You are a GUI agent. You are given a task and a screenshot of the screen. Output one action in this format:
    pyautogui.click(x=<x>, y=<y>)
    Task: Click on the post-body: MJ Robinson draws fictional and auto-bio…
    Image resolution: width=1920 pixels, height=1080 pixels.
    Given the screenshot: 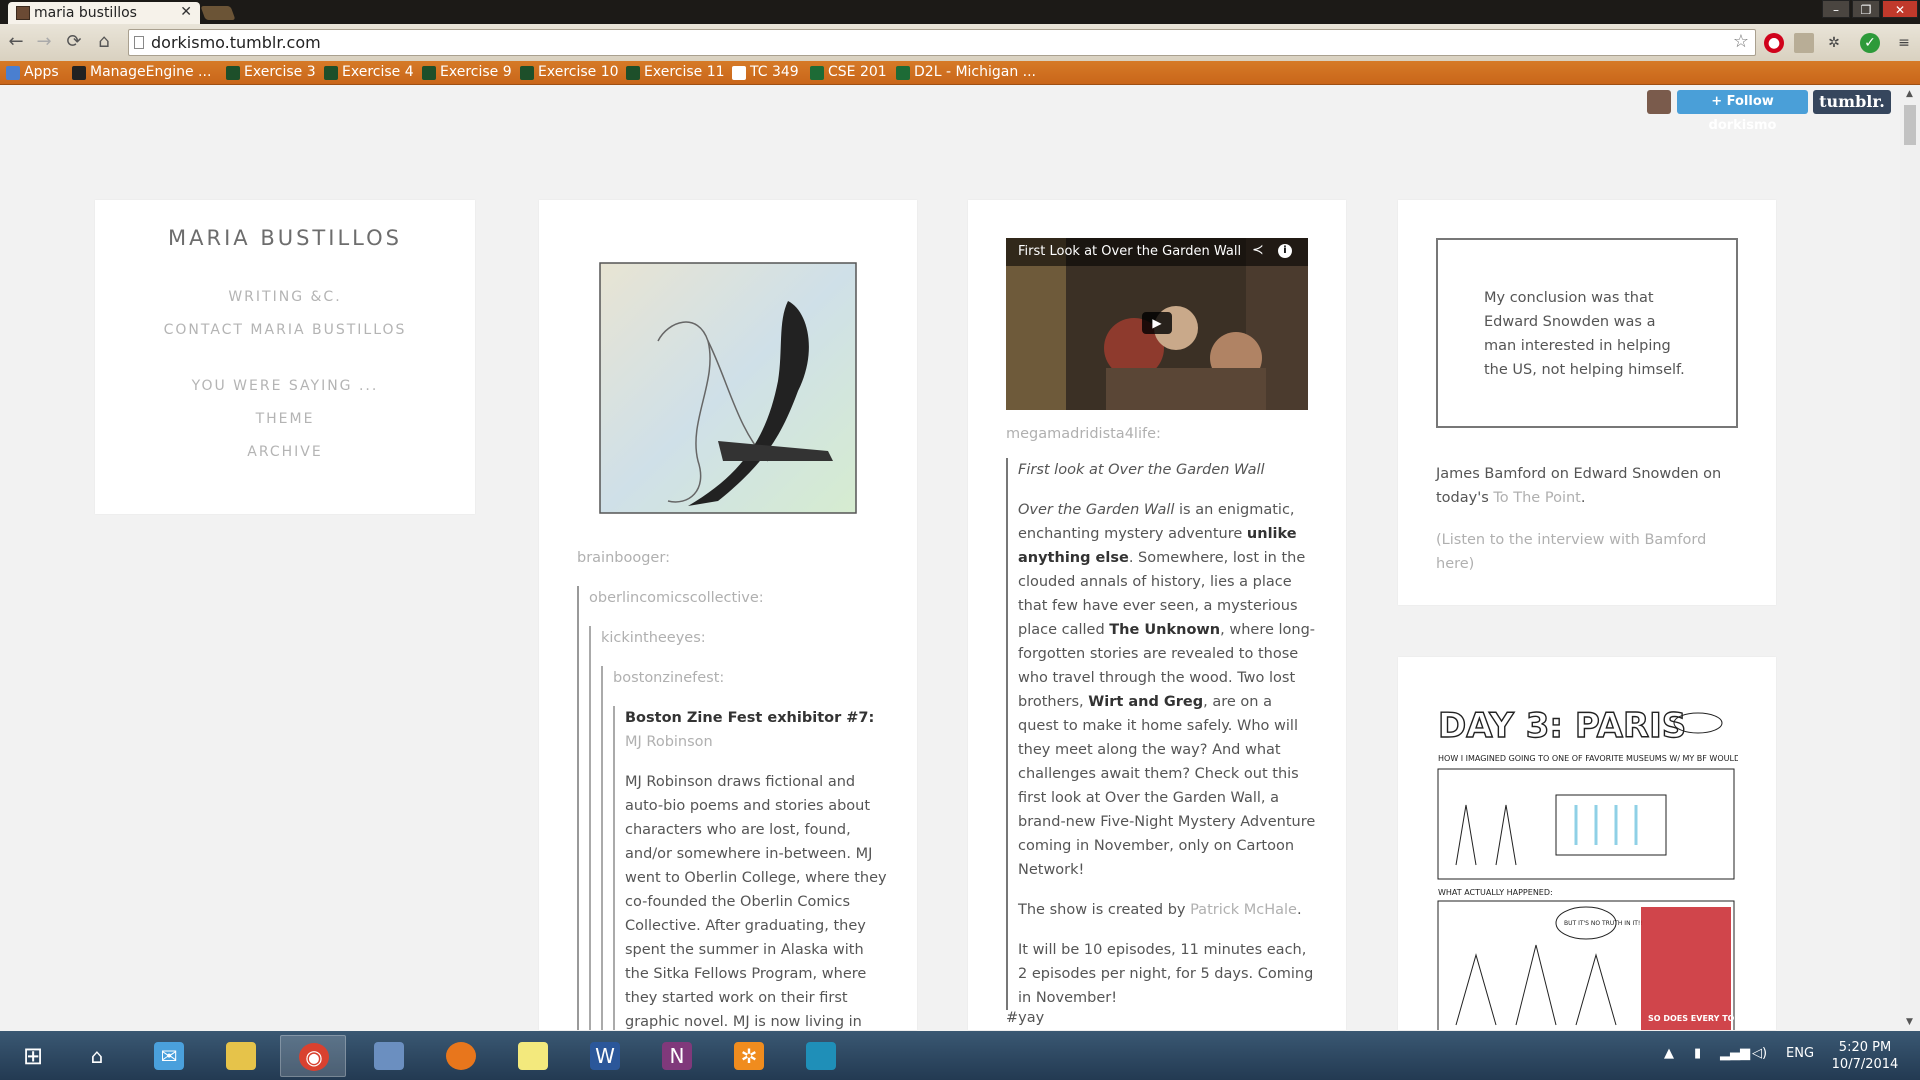 What is the action you would take?
    pyautogui.click(x=756, y=902)
    